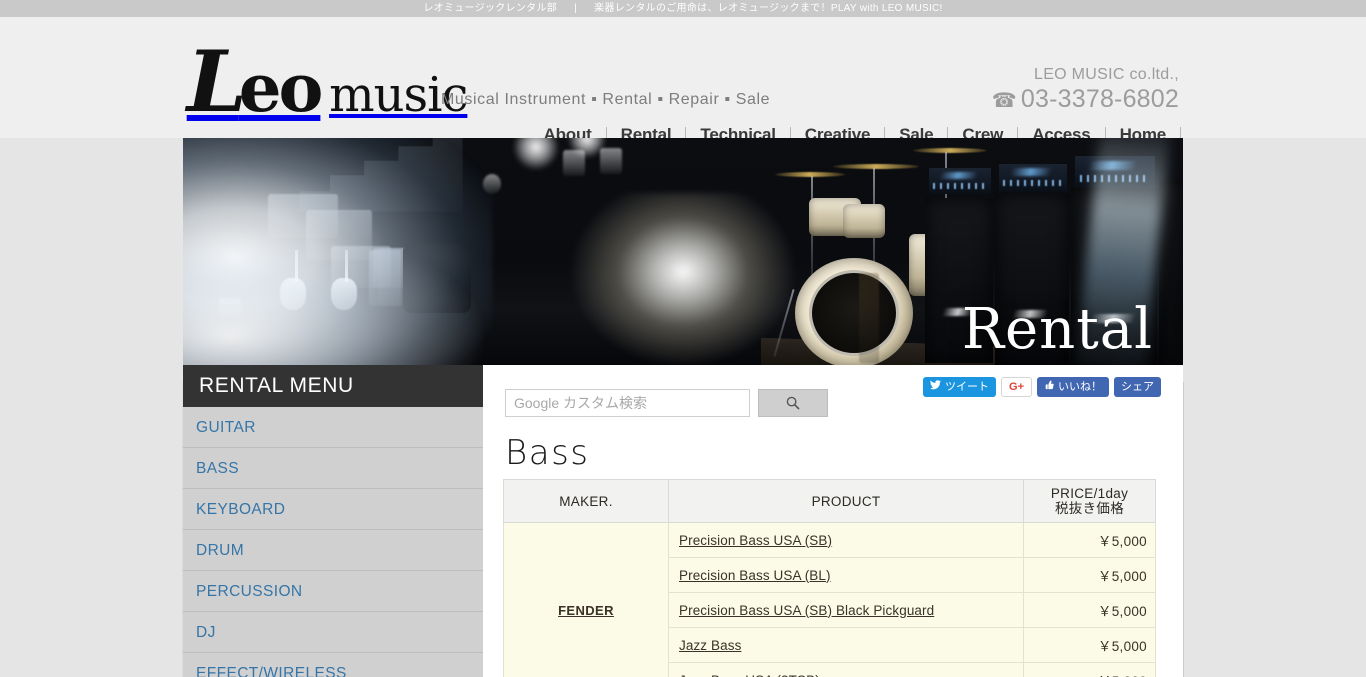 Image resolution: width=1366 pixels, height=677 pixels. I want to click on page-left-gutter, so click(91, 529).